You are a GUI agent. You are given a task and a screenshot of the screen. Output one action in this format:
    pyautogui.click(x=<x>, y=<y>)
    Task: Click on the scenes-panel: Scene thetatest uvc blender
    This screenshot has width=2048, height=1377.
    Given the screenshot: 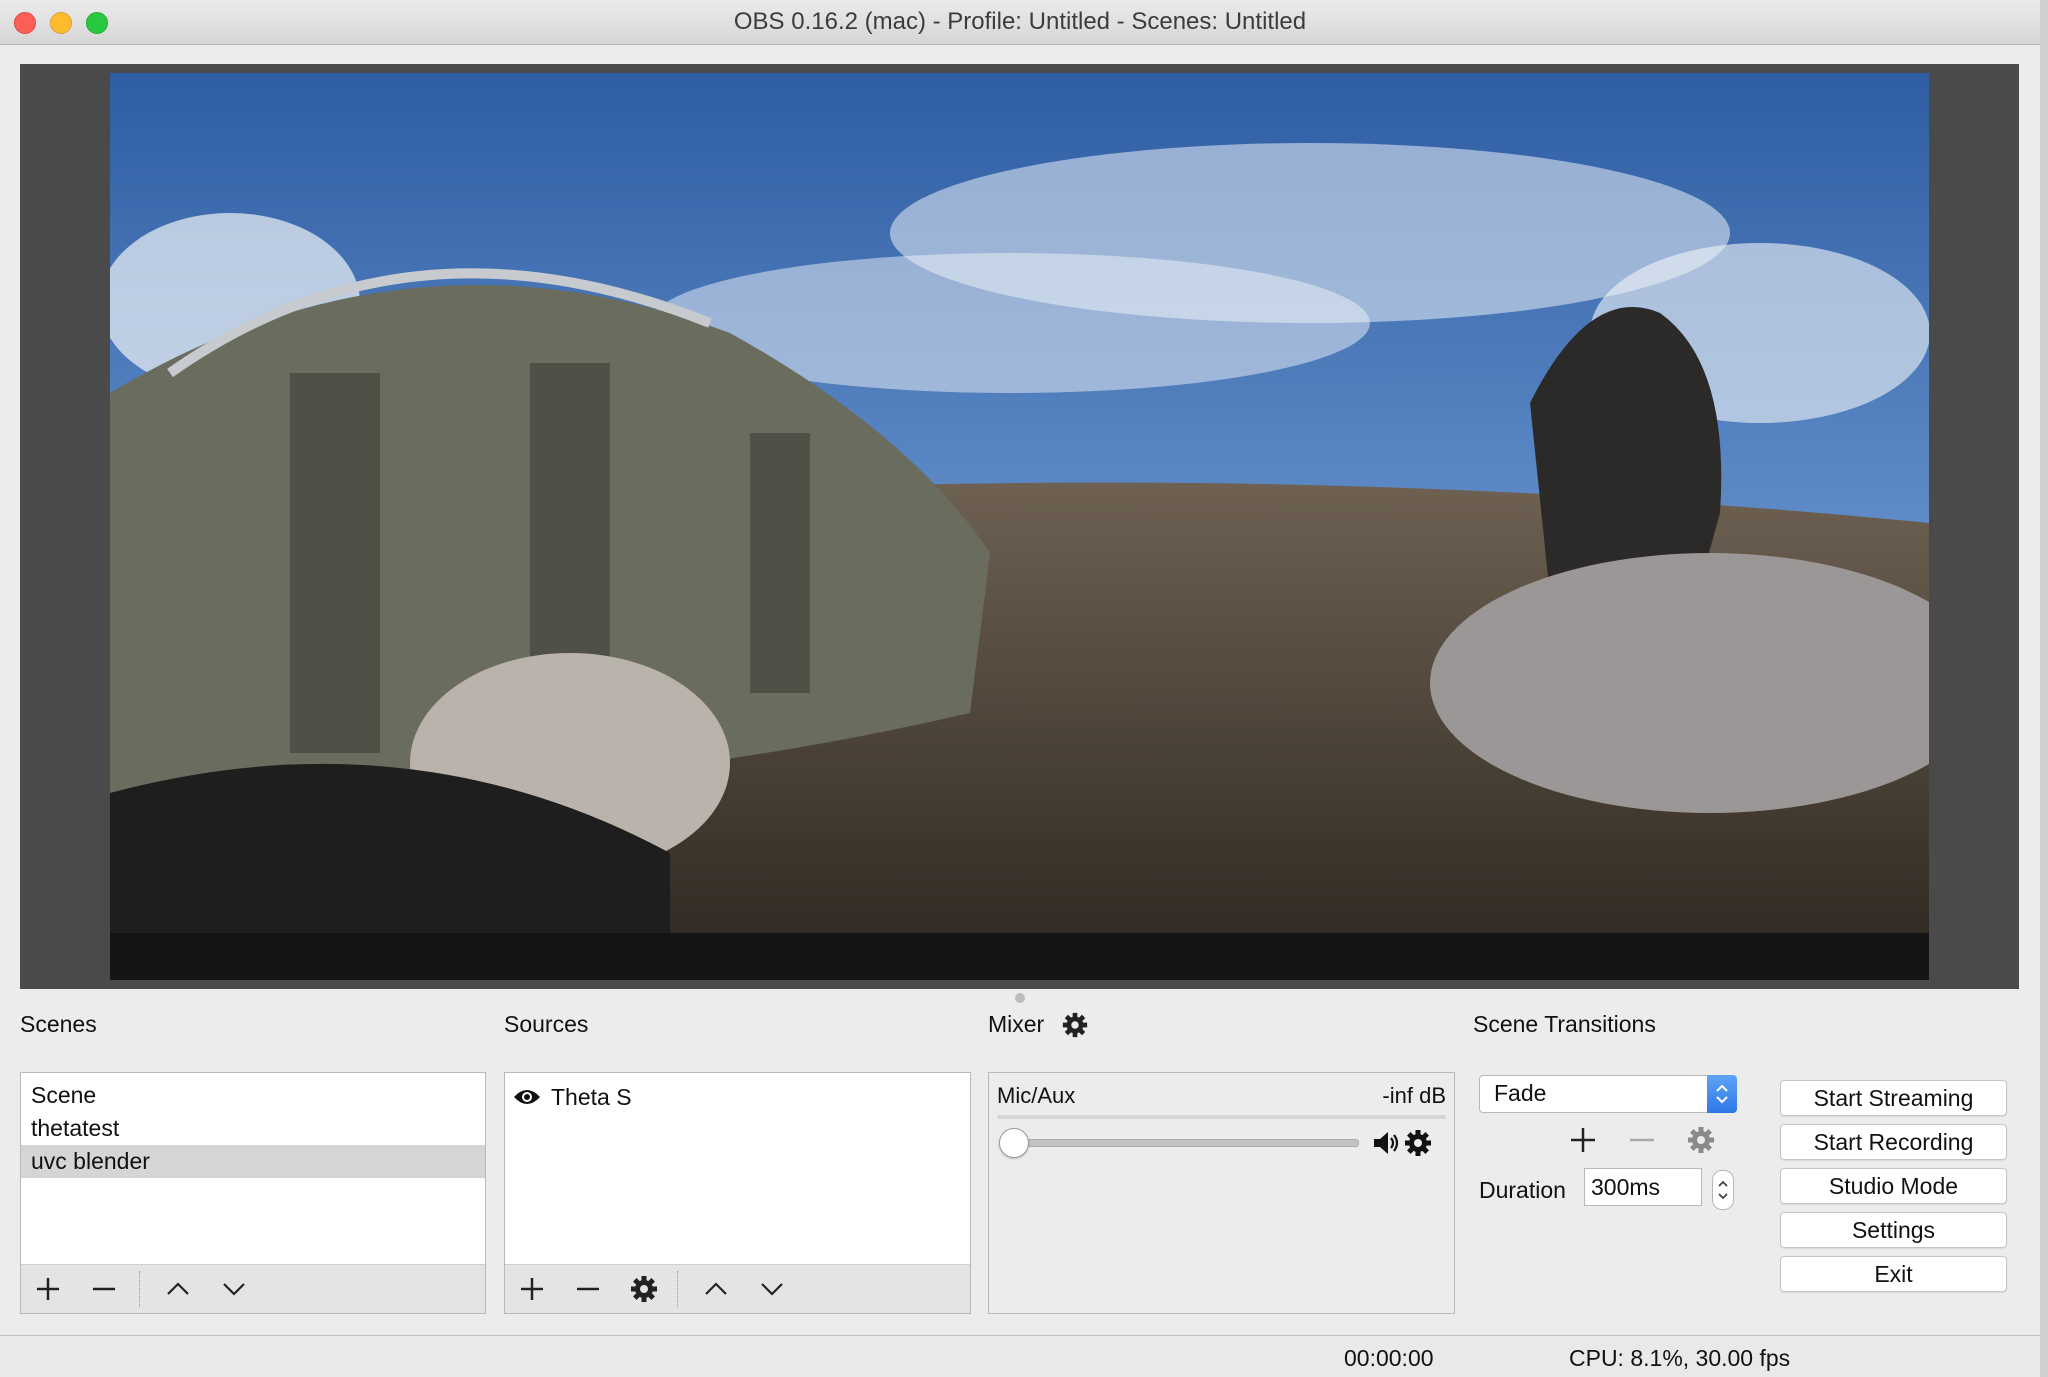 What is the action you would take?
    pyautogui.click(x=253, y=1193)
    